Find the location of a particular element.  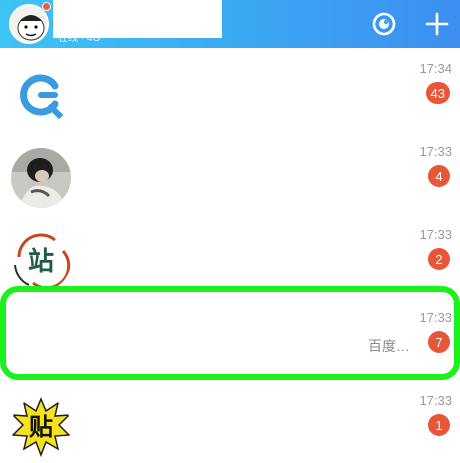

message-time: 17:34 is located at coordinates (435, 68).